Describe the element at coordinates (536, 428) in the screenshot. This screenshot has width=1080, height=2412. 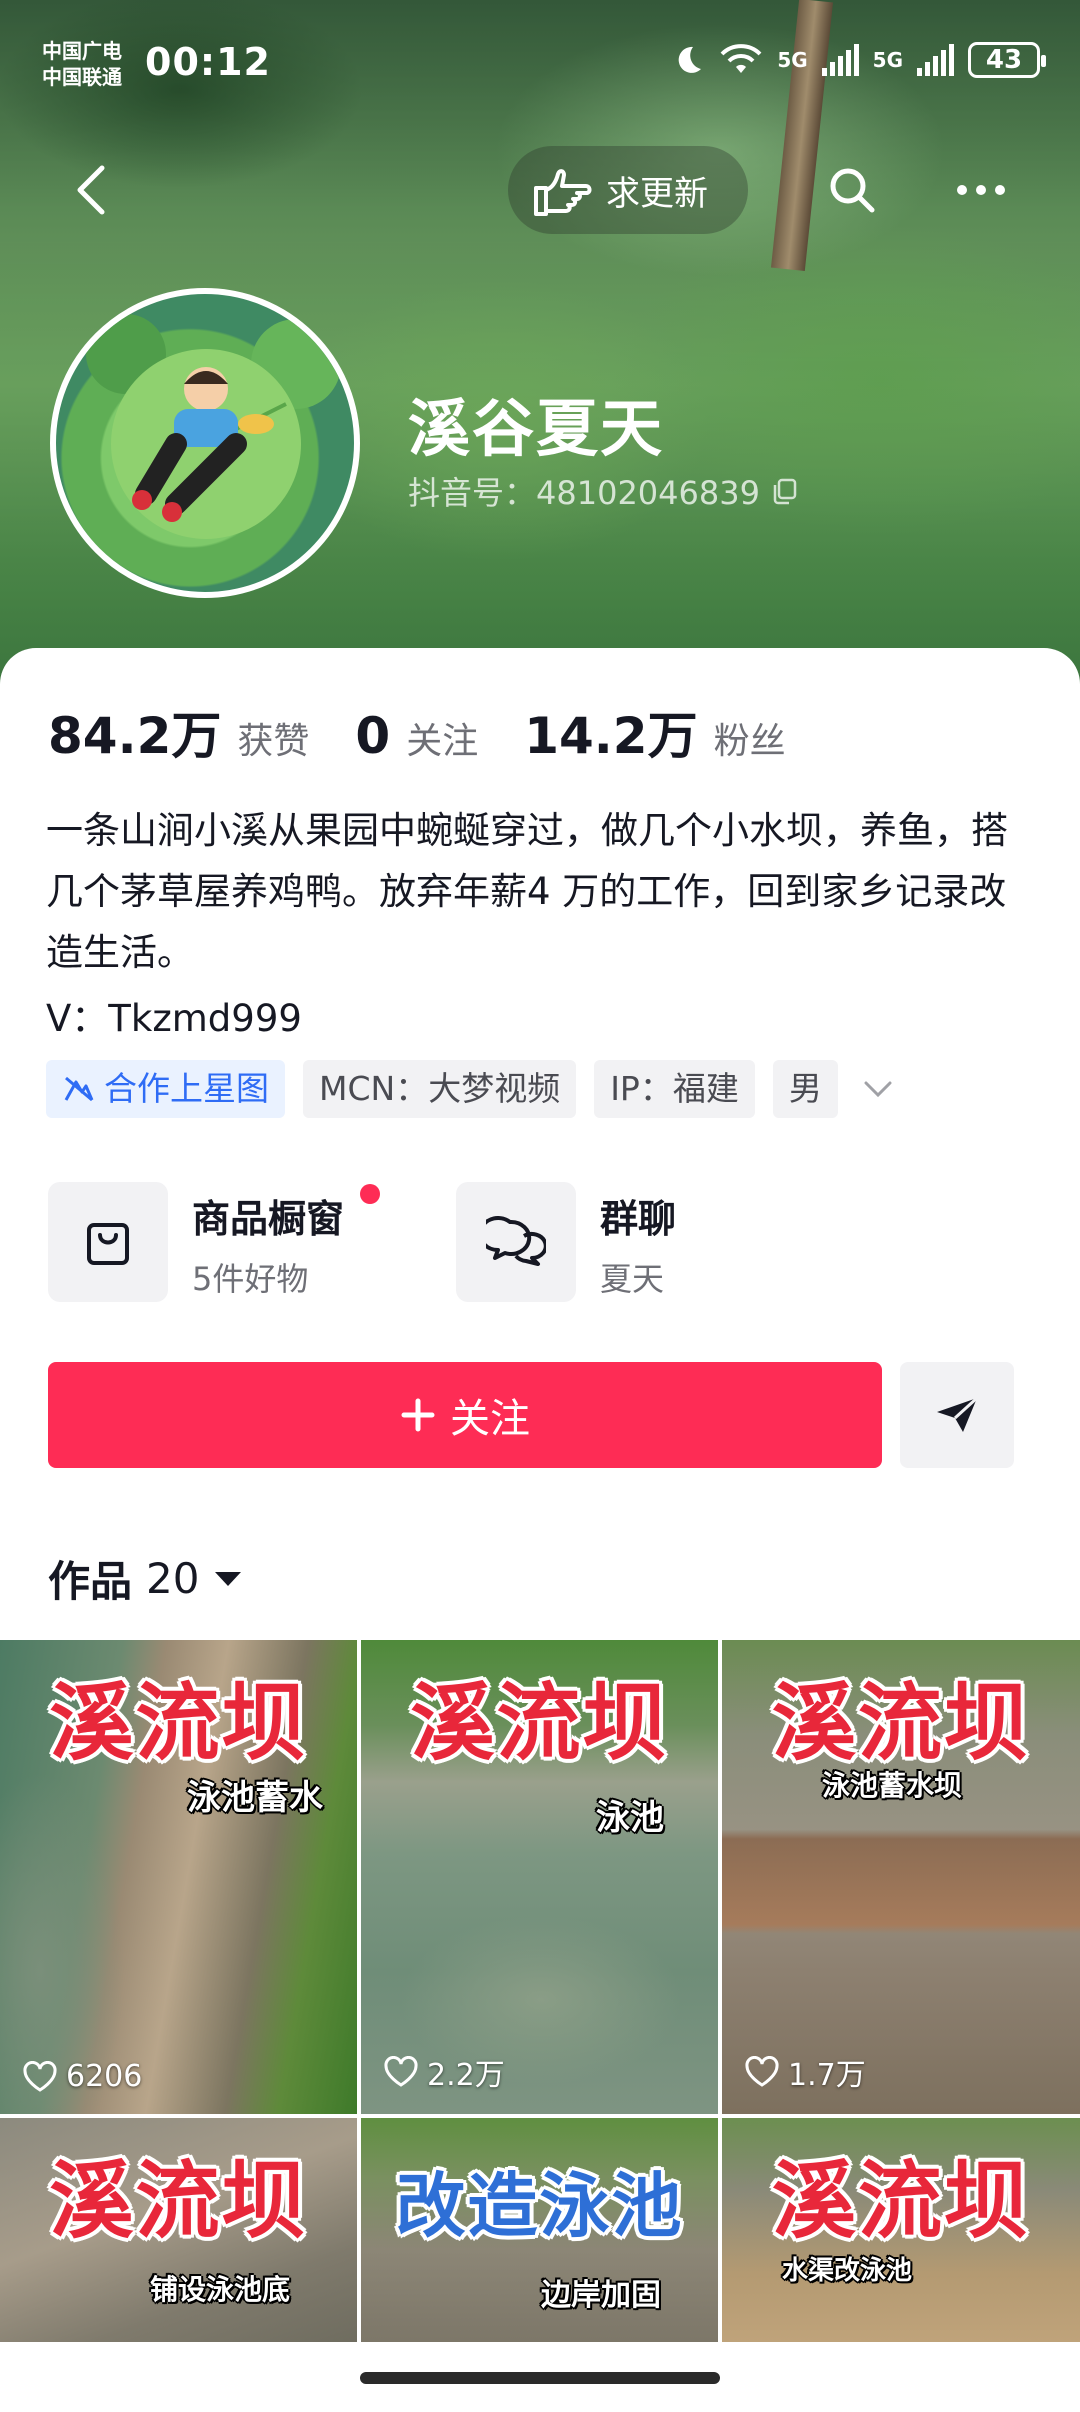
I see `profile-name: 溪谷夏天` at that location.